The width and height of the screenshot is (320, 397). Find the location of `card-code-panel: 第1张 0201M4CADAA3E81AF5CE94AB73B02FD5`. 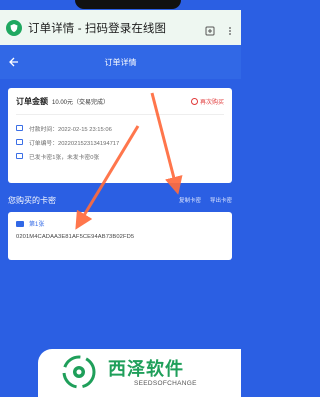

card-code-panel: 第1张 0201M4CADAA3E81AF5CE94AB73B02FD5 is located at coordinates (120, 236).